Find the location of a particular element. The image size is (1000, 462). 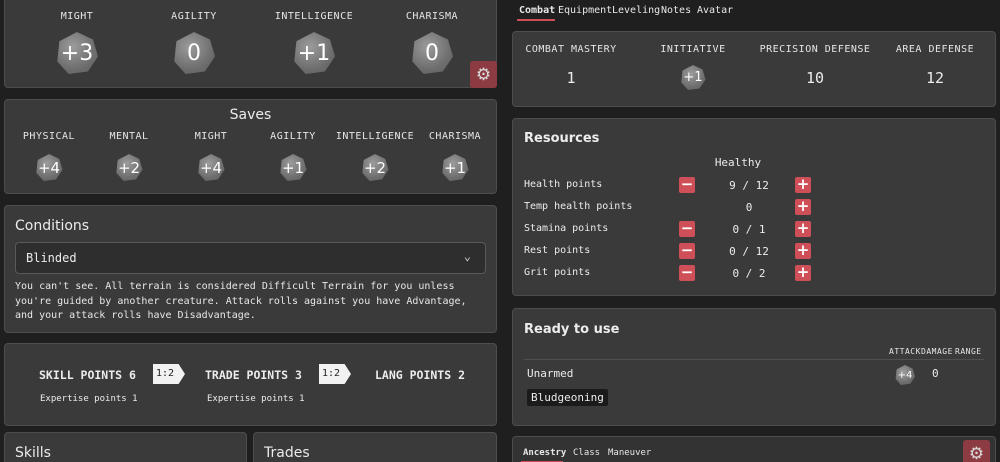

resource-value: 0 / 12 is located at coordinates (749, 251).